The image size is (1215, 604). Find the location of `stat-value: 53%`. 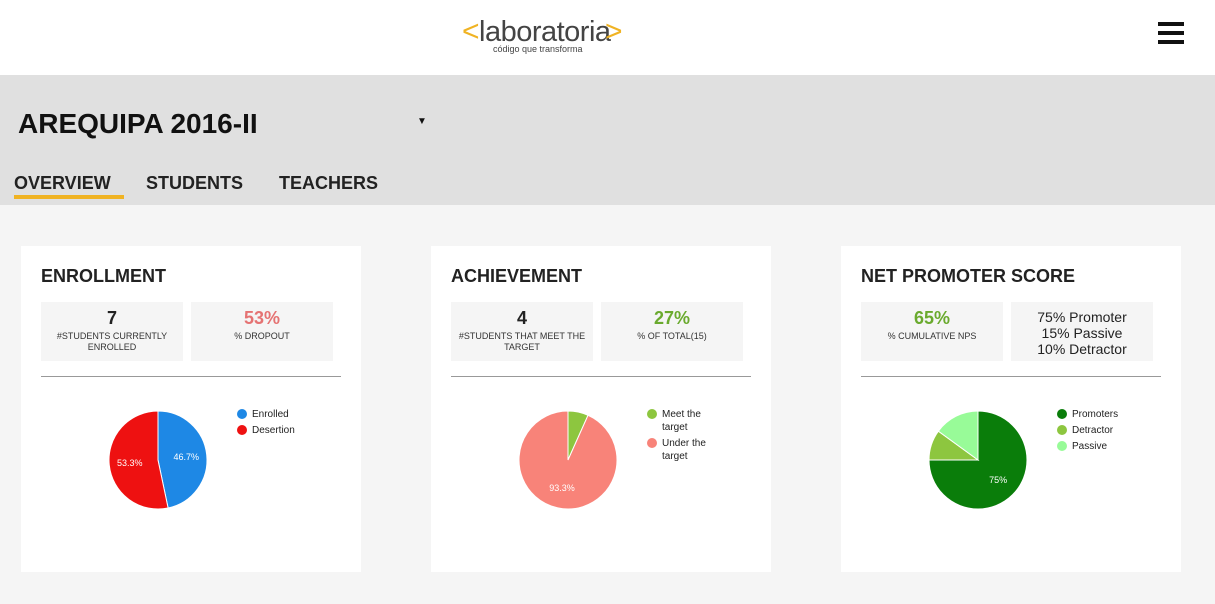

stat-value: 53% is located at coordinates (262, 318).